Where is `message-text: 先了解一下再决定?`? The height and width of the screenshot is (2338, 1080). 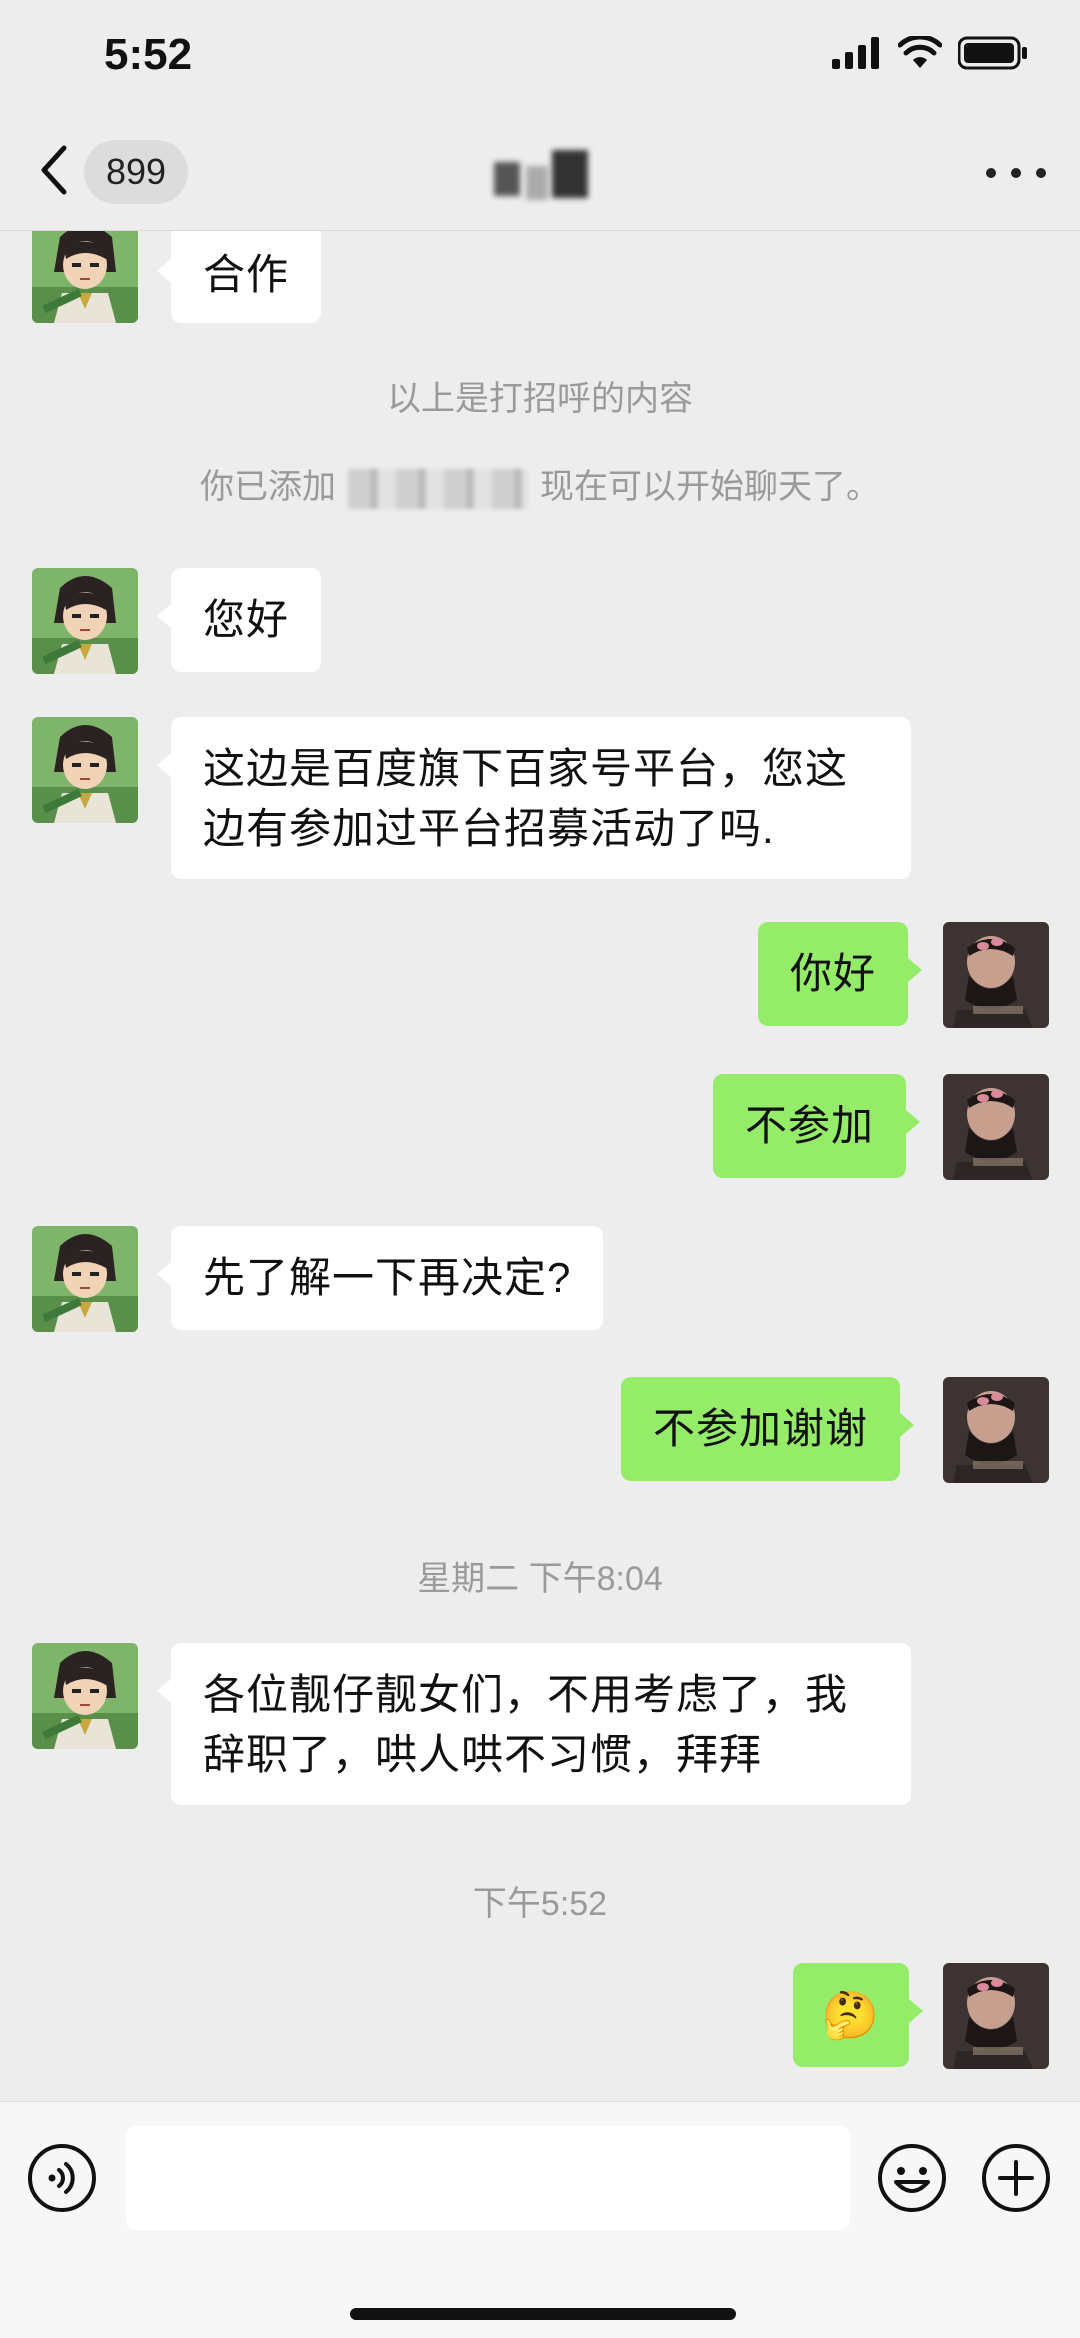 message-text: 先了解一下再决定? is located at coordinates (387, 1277).